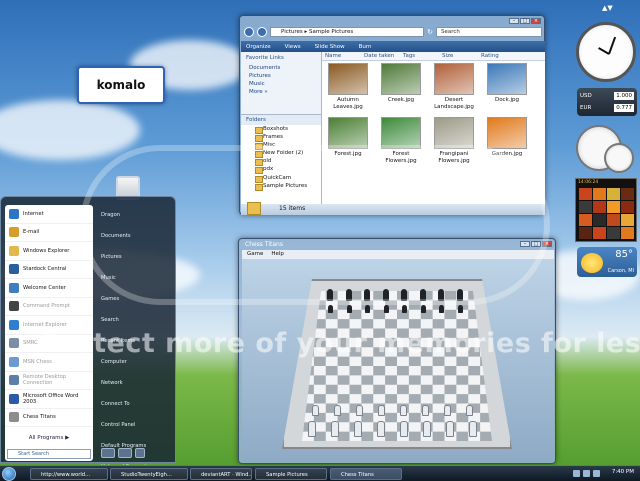 The image size is (640, 481). What do you see at coordinates (586, 473) in the screenshot?
I see `volume-icon` at bounding box center [586, 473].